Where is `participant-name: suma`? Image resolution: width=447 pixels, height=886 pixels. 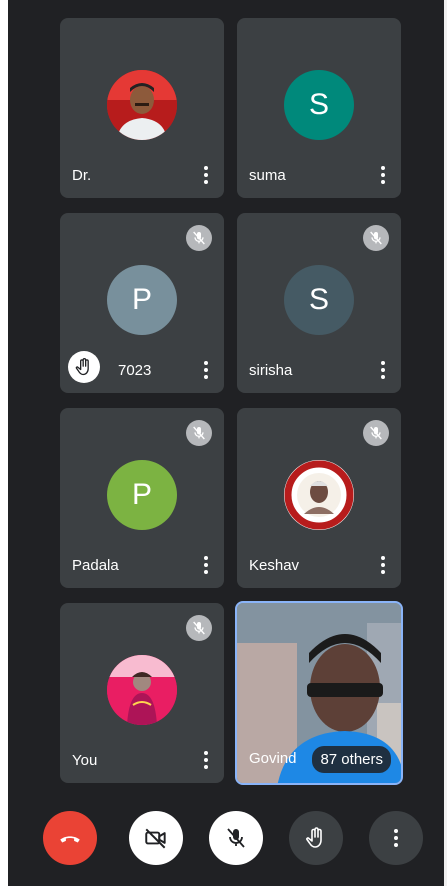
participant-name: suma is located at coordinates (267, 175).